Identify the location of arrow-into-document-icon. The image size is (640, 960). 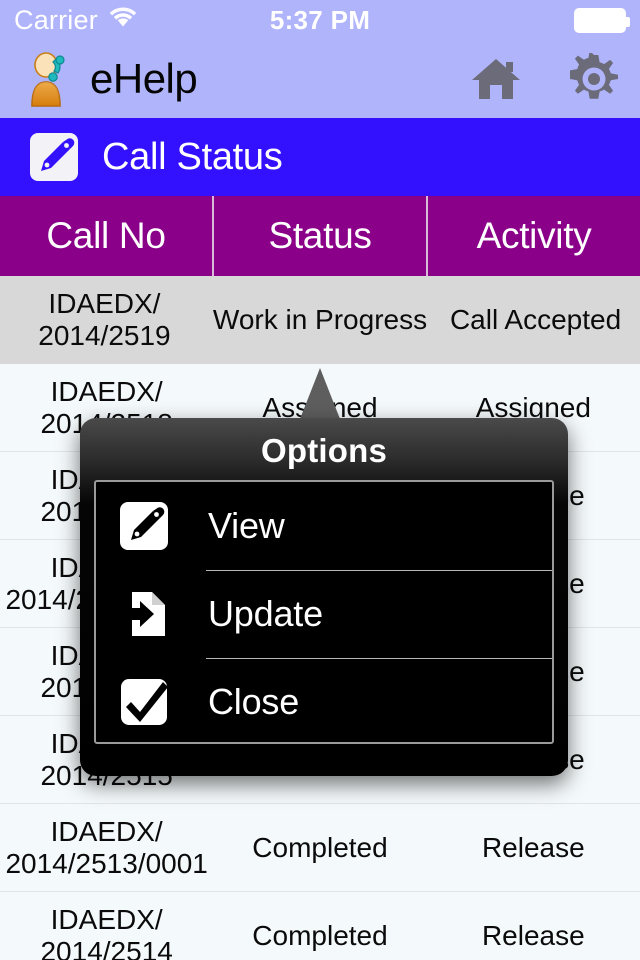
(144, 614).